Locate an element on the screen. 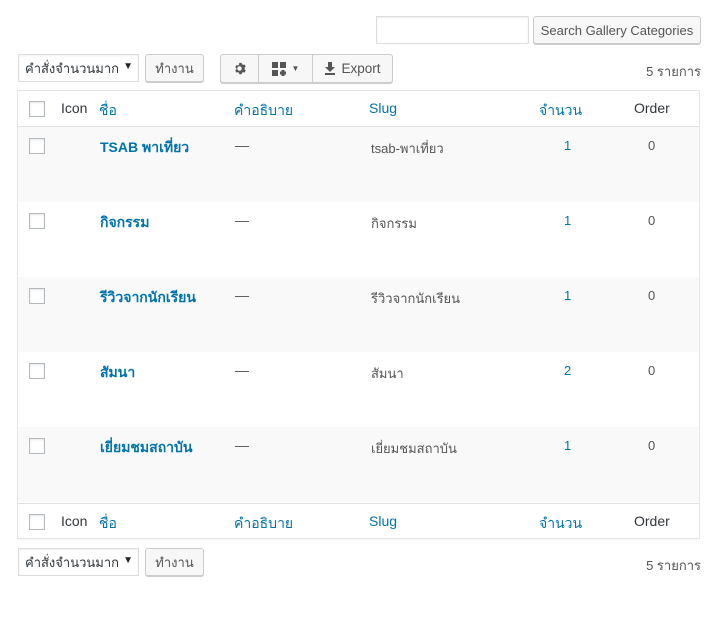 The image size is (711, 617). apply-button: ทำงาน is located at coordinates (174, 68).